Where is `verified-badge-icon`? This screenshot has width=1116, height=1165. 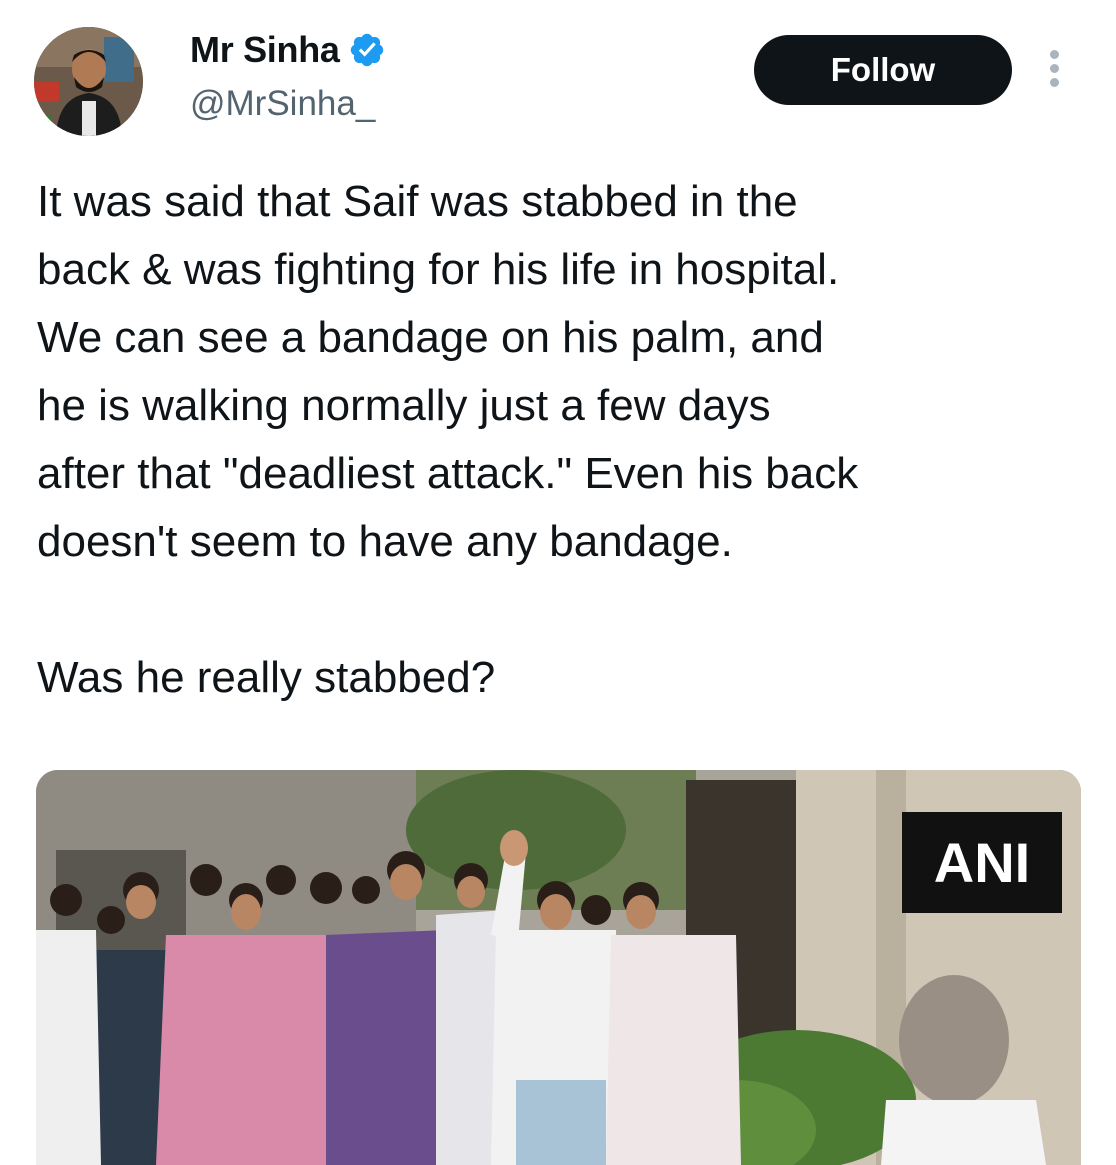 verified-badge-icon is located at coordinates (366, 50).